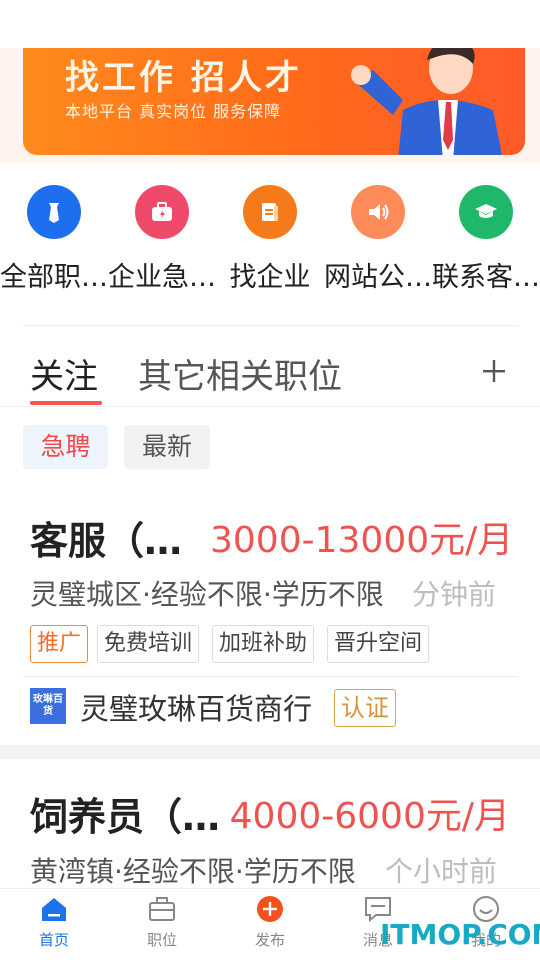  What do you see at coordinates (64, 373) in the screenshot?
I see `tab-follow: 关注` at bounding box center [64, 373].